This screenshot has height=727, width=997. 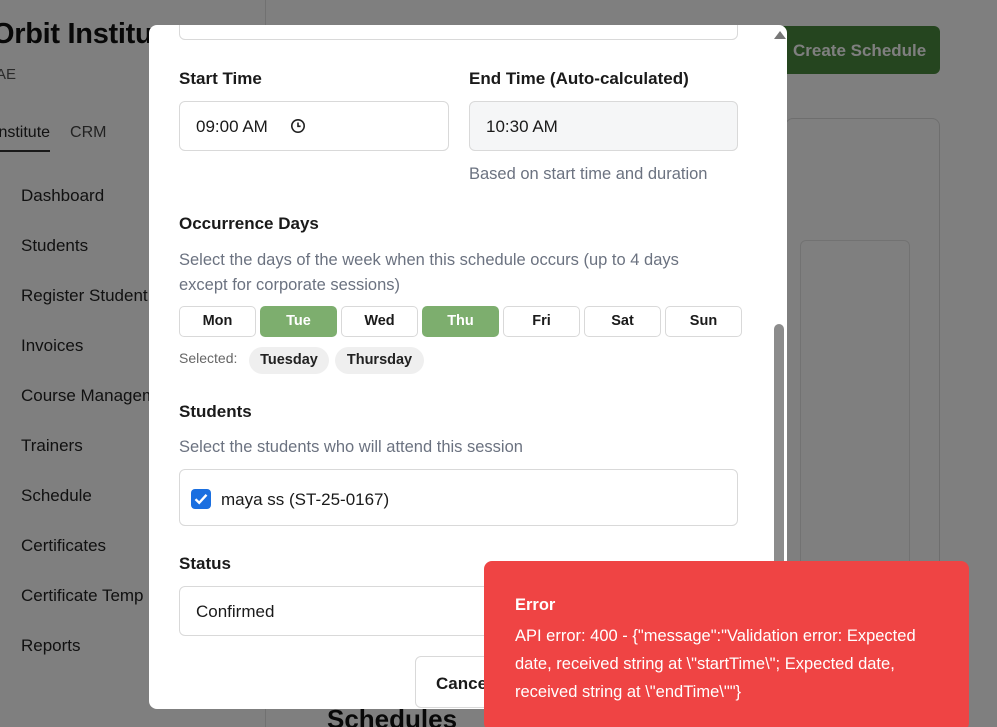 I want to click on day-button-tue: Tue, so click(x=298, y=321).